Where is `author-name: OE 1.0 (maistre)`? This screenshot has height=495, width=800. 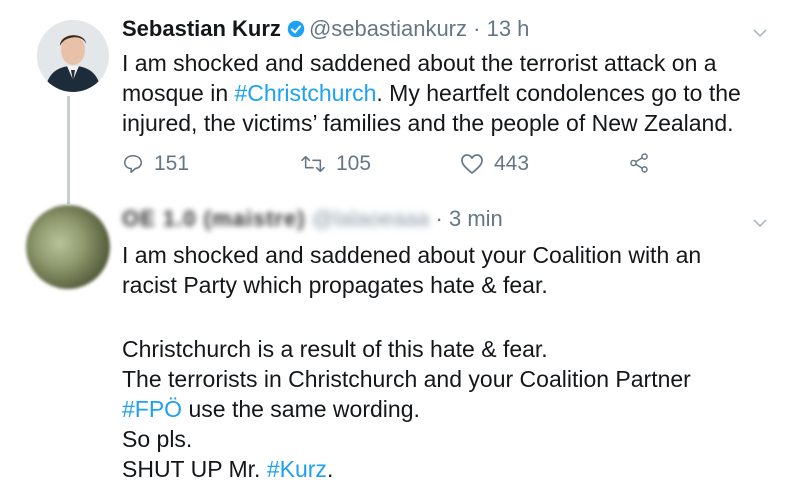
author-name: OE 1.0 (maistre) is located at coordinates (214, 219).